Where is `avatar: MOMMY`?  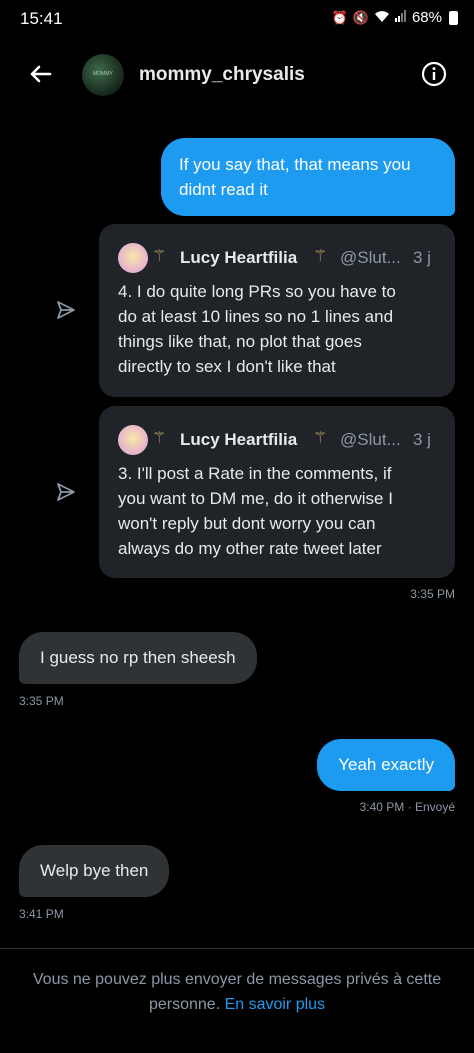
avatar: MOMMY is located at coordinates (103, 75).